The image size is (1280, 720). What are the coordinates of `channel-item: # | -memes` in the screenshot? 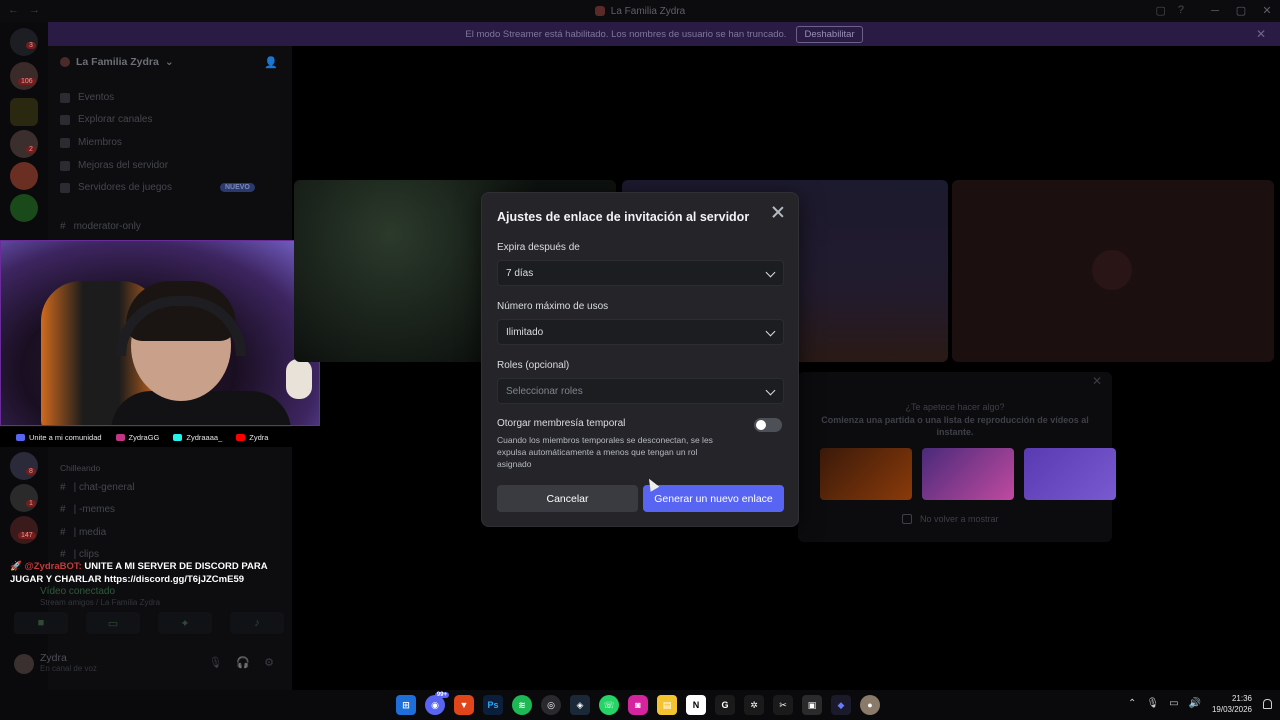 It's located at (87, 509).